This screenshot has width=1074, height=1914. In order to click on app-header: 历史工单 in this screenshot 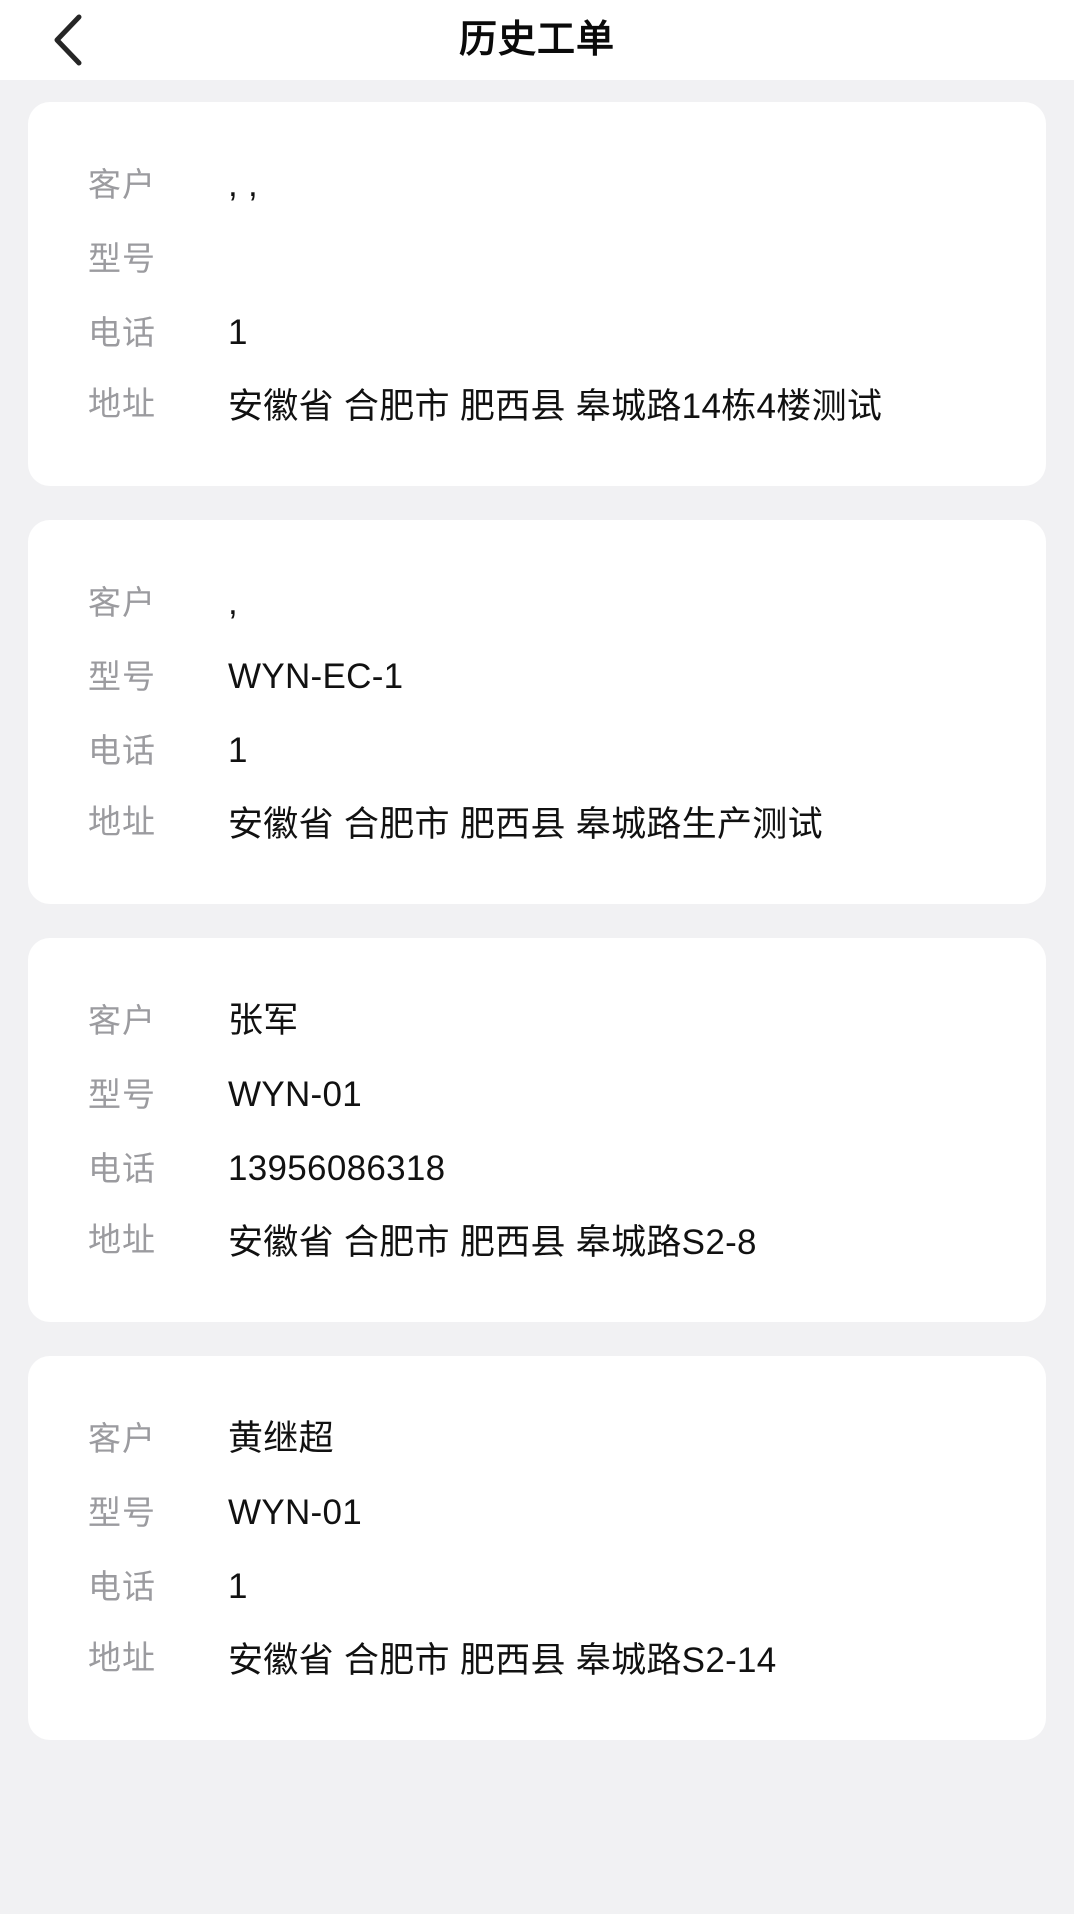, I will do `click(537, 40)`.